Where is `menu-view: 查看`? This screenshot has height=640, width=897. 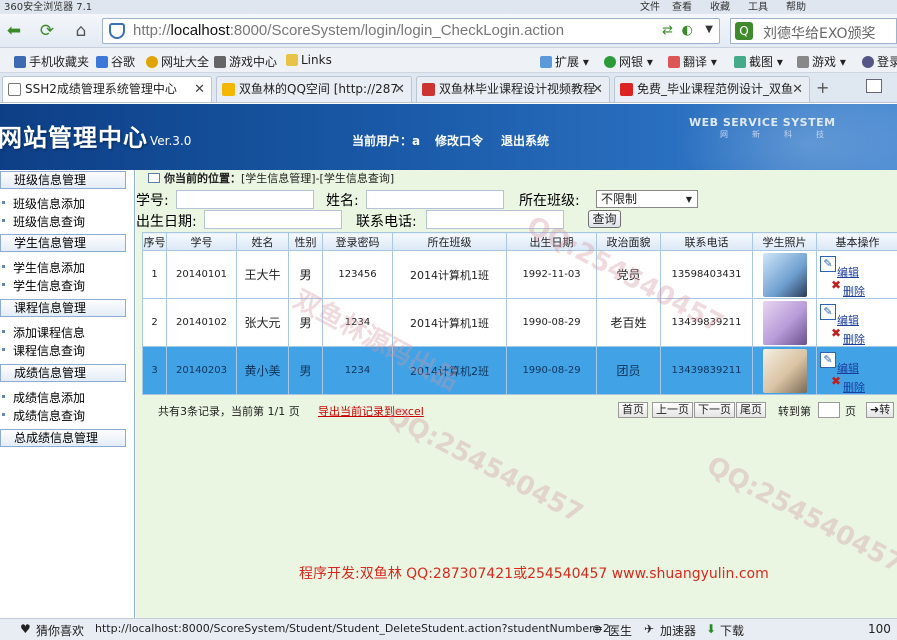
menu-view: 查看 is located at coordinates (682, 6).